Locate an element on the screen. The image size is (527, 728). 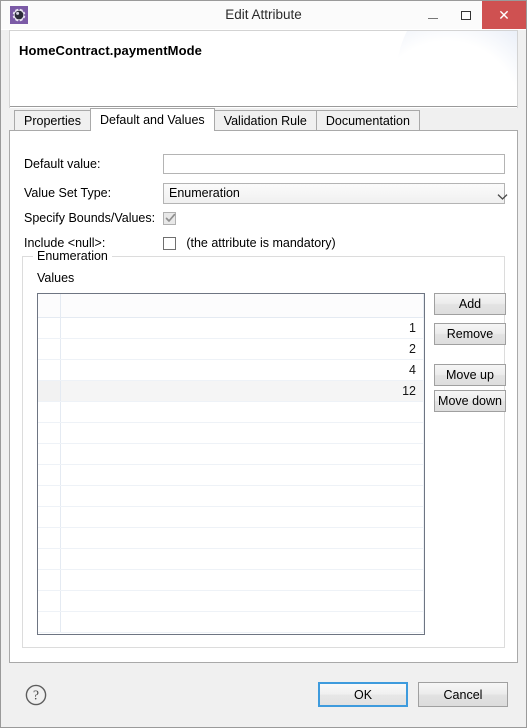
close-icon: ✕ is located at coordinates (504, 14).